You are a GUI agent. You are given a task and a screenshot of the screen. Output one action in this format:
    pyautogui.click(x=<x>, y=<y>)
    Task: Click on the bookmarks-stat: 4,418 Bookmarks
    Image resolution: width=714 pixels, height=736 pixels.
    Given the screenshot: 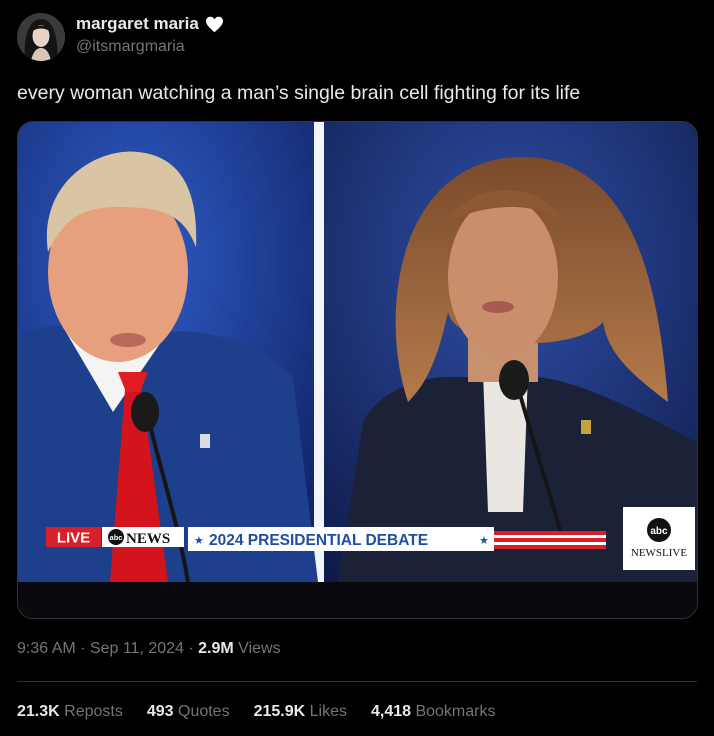 What is the action you would take?
    pyautogui.click(x=433, y=712)
    